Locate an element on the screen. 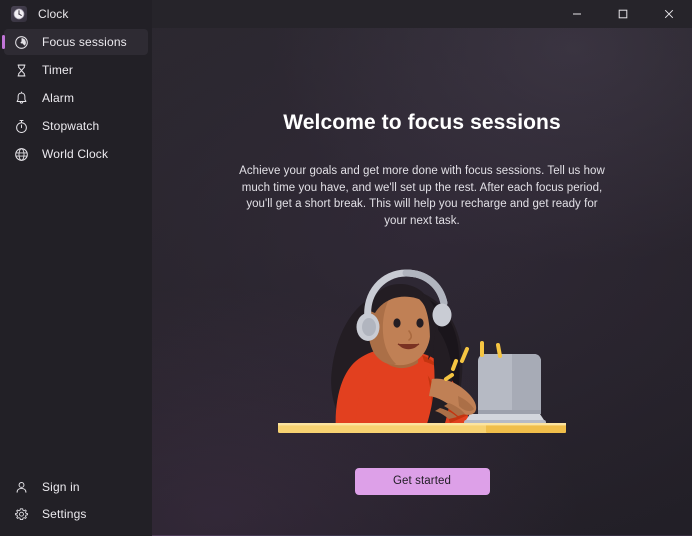 The width and height of the screenshot is (692, 536). gear-icon is located at coordinates (21, 514).